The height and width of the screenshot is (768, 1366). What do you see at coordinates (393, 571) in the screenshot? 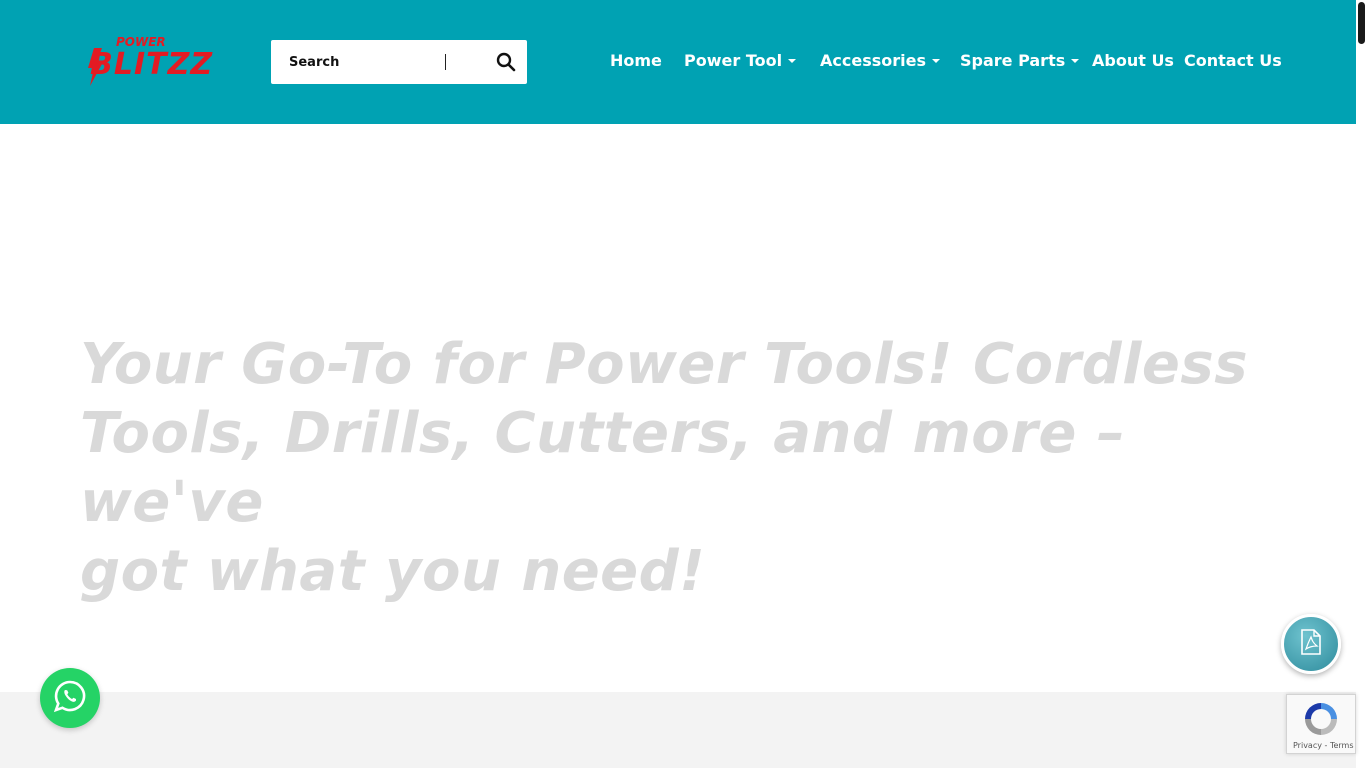
I see `hero-line-3: got what you need!` at bounding box center [393, 571].